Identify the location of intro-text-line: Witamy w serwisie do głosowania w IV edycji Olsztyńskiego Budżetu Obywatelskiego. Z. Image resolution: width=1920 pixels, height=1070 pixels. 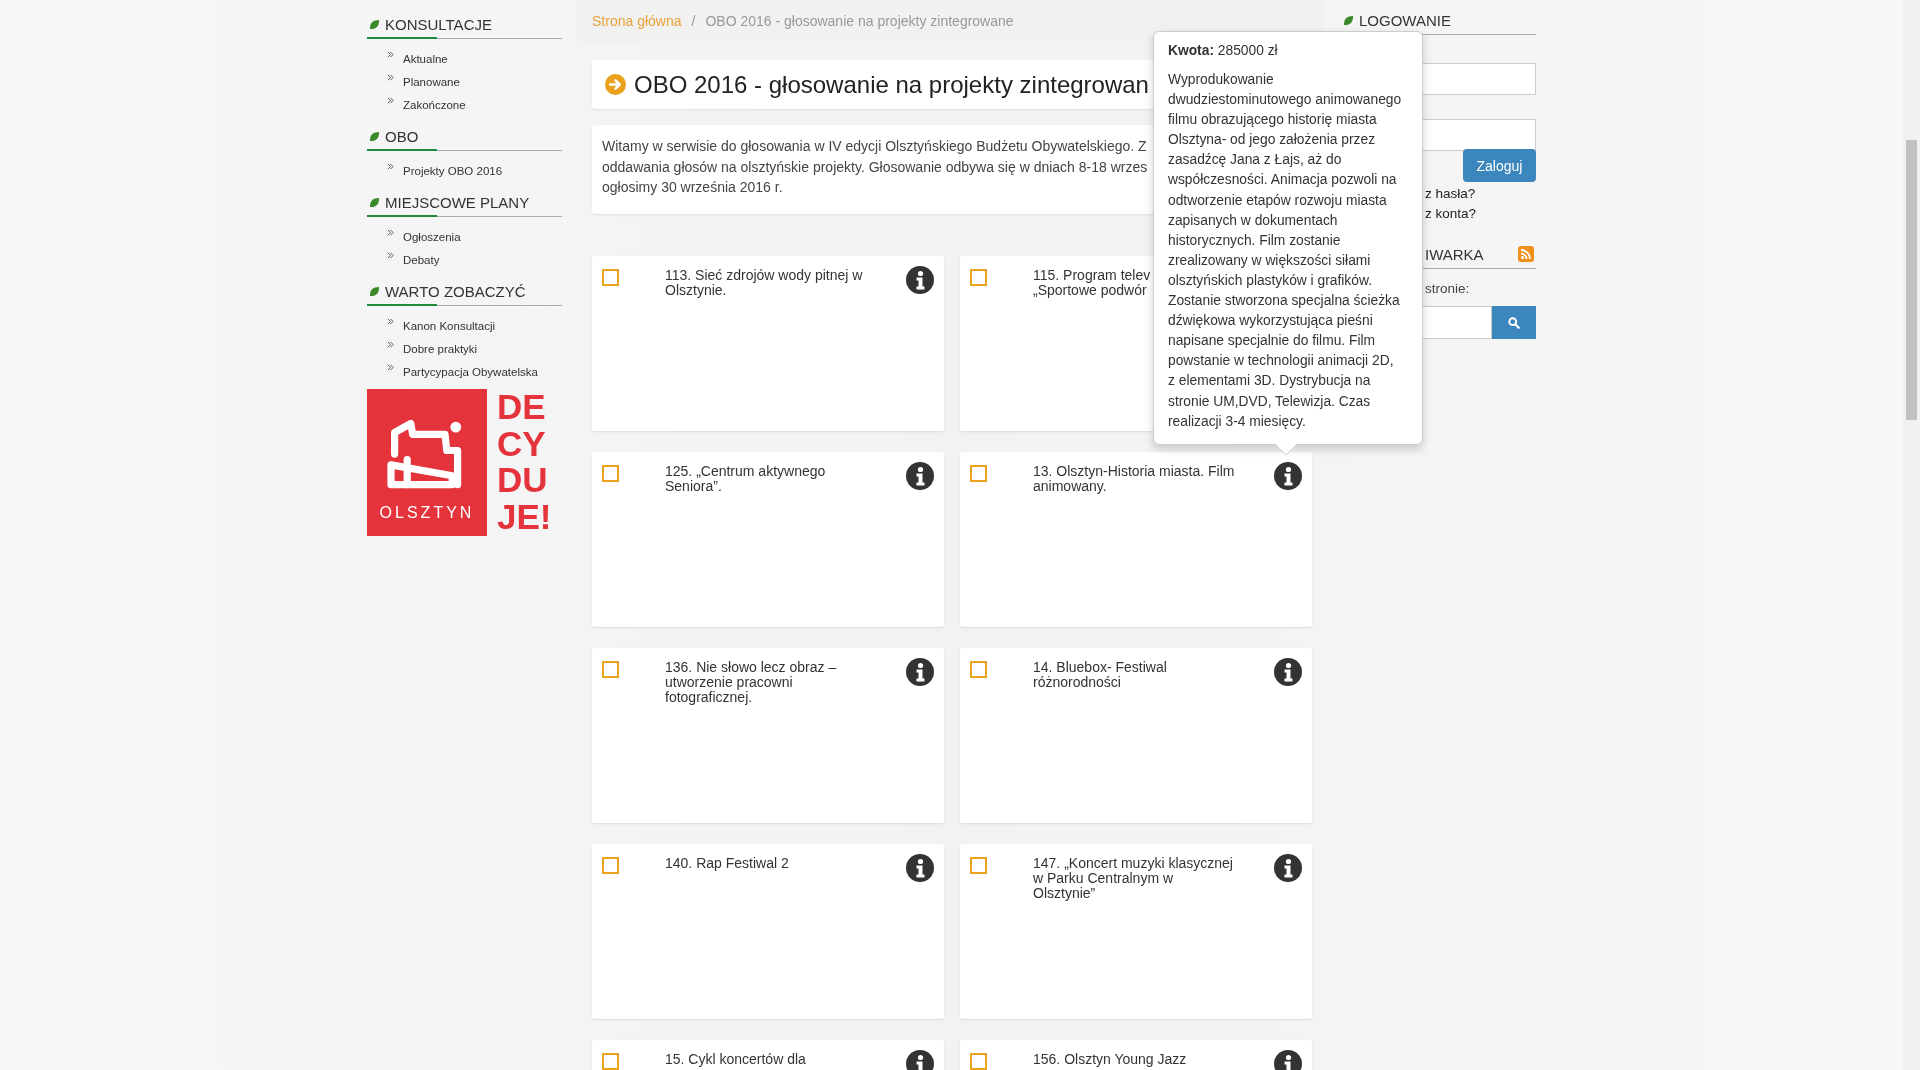
(874, 146).